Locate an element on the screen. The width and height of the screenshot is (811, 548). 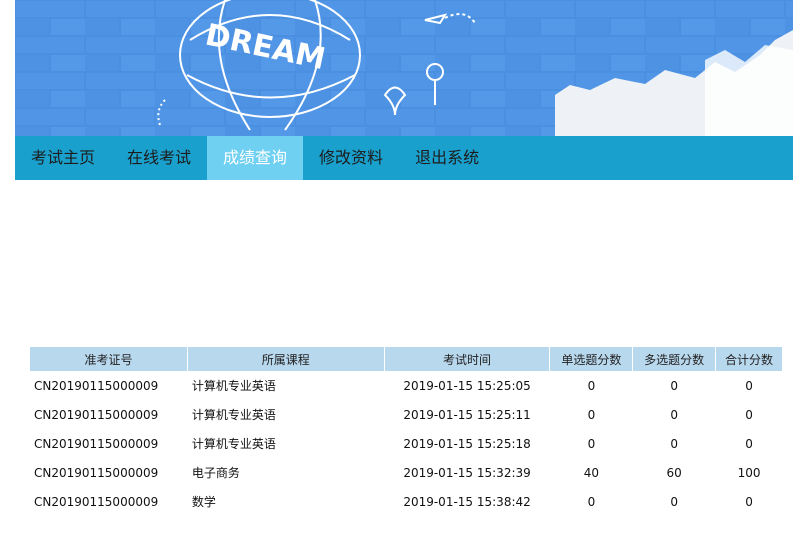
col-header-single-score: 单选题分数 is located at coordinates (591, 359).